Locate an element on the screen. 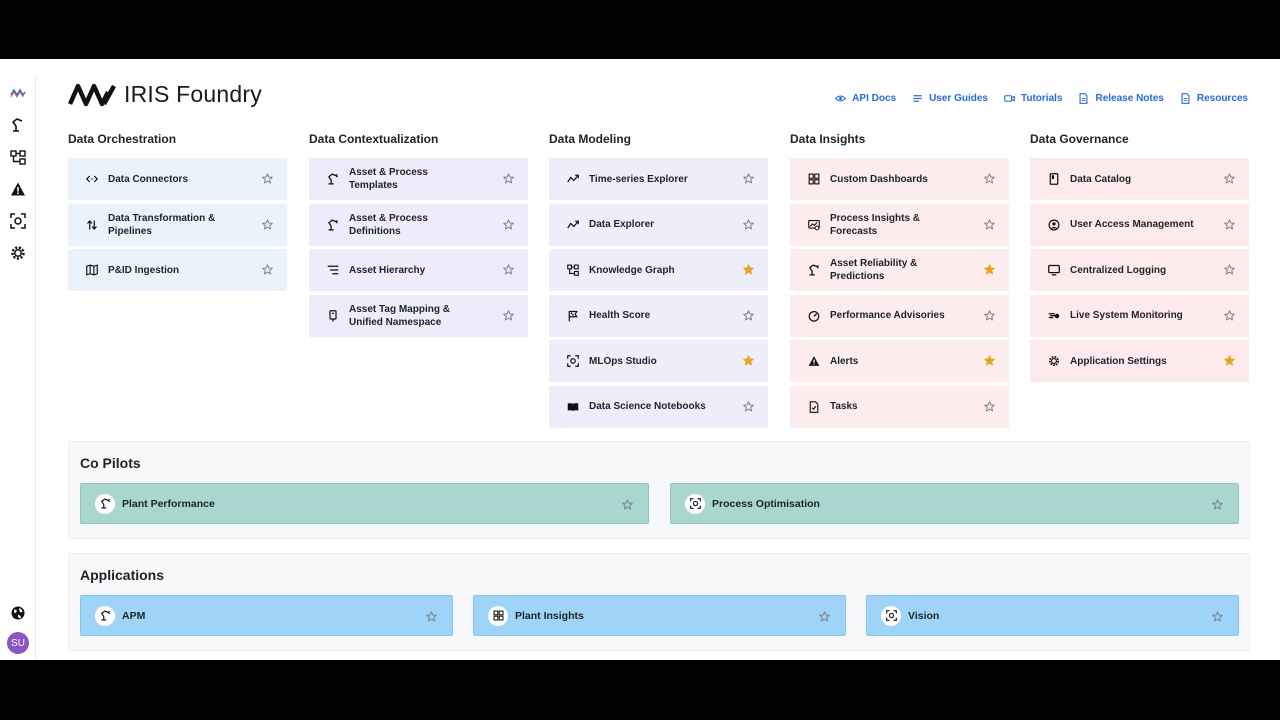  globe-icon is located at coordinates (18, 613).